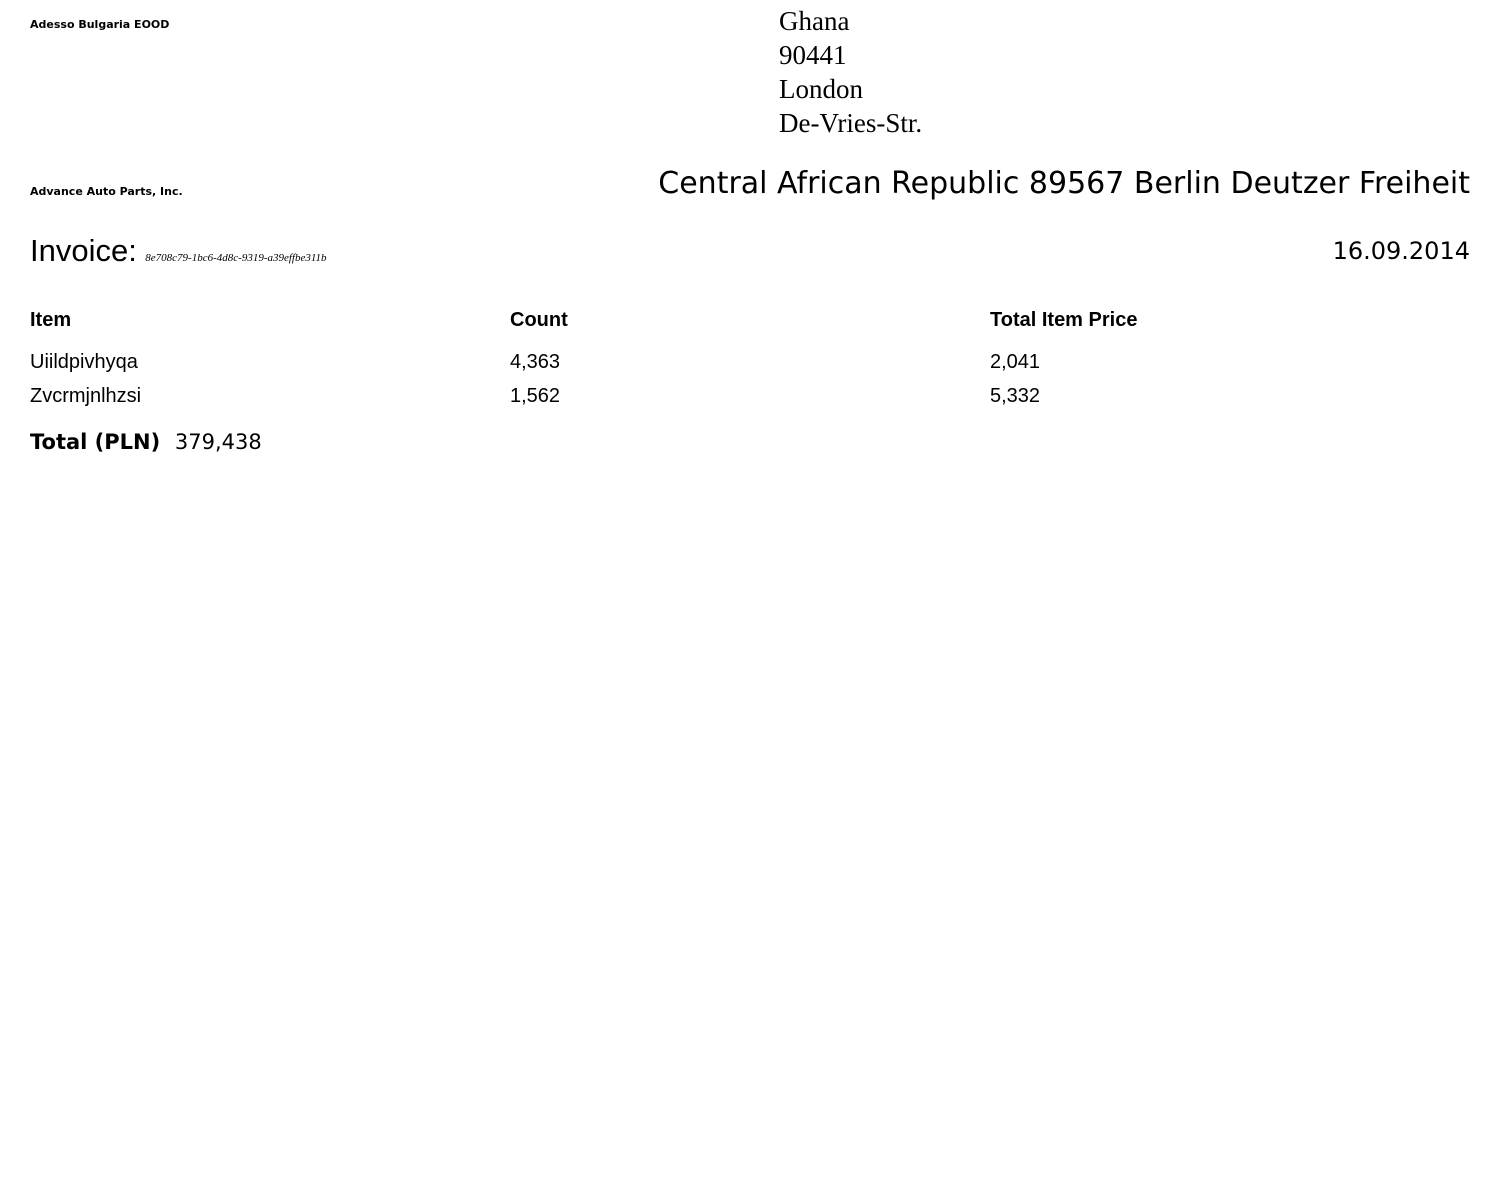 The image size is (1500, 1188). What do you see at coordinates (535, 395) in the screenshot?
I see `item-count-cell: 1,562` at bounding box center [535, 395].